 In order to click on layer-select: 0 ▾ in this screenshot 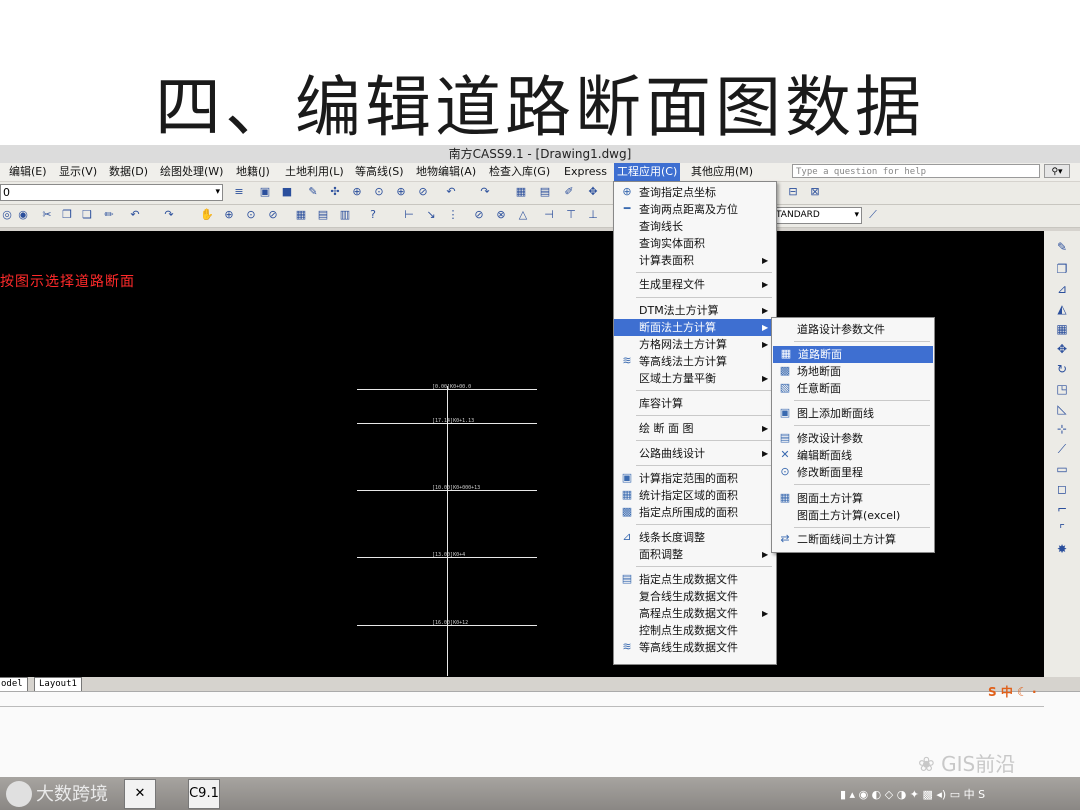, I will do `click(111, 192)`.